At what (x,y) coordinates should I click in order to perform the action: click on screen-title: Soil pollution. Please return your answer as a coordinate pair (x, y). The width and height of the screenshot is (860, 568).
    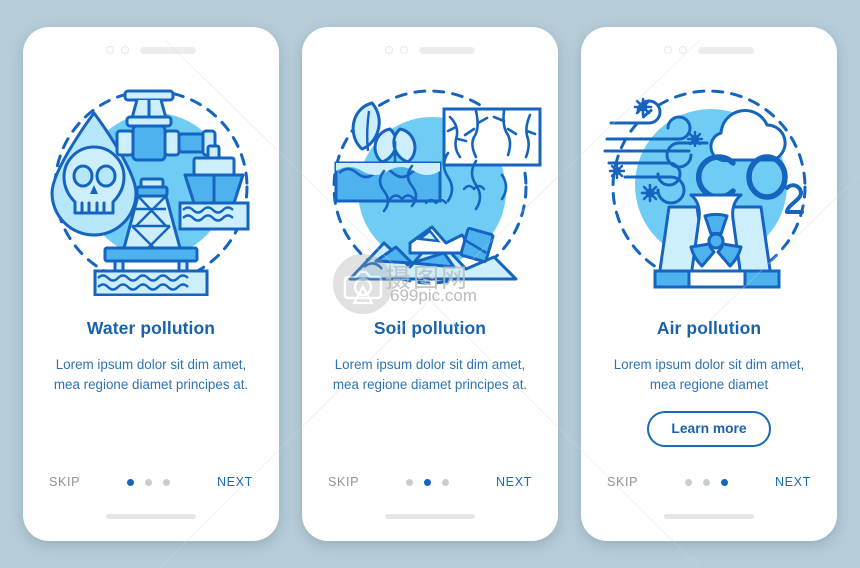
    Looking at the image, I should click on (430, 328).